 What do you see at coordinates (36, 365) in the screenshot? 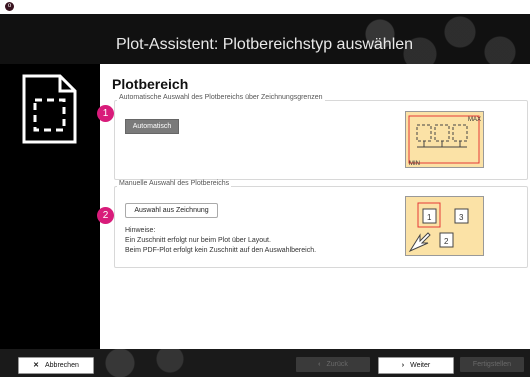
I see `close-icon: ✕` at bounding box center [36, 365].